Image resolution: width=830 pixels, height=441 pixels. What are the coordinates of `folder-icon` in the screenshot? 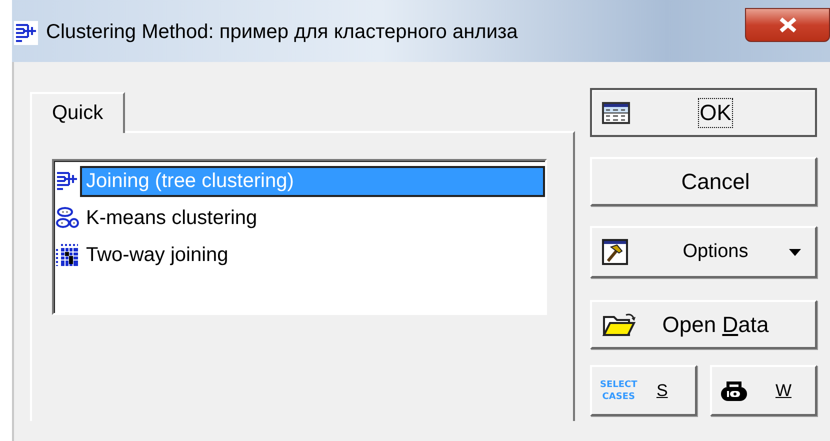 It's located at (620, 324).